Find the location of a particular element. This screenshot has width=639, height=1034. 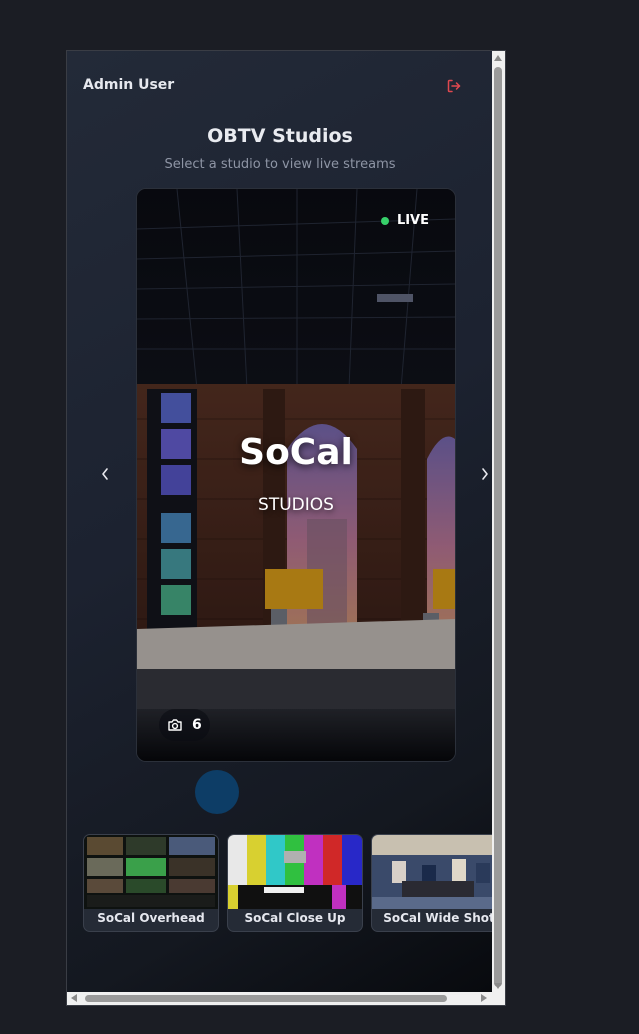

camera-count-badge: 6 is located at coordinates (184, 725).